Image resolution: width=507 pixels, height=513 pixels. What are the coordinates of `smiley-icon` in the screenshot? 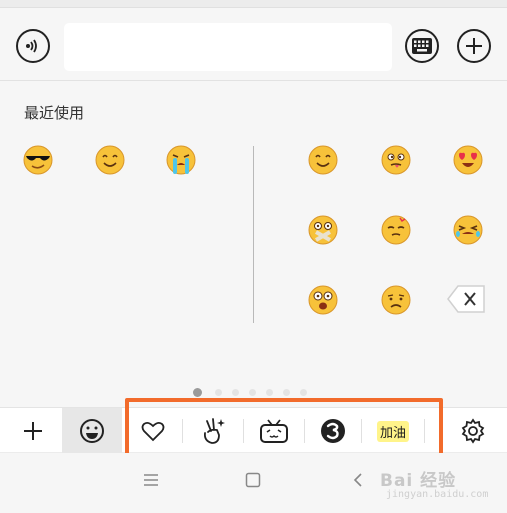 It's located at (92, 431).